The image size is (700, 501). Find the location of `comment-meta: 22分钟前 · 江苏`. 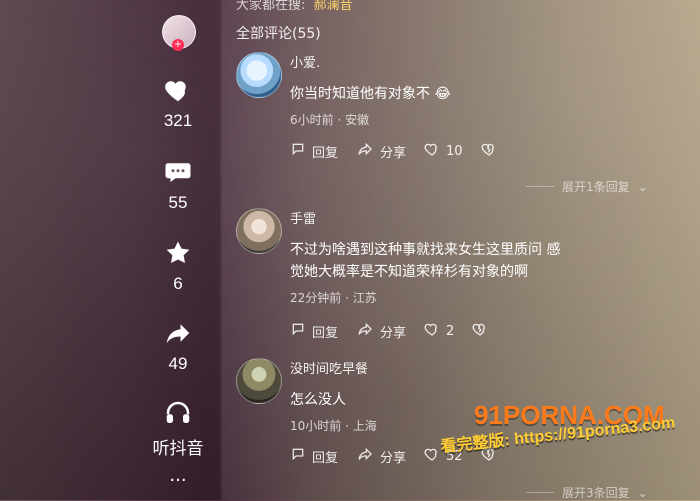

comment-meta: 22分钟前 · 江苏 is located at coordinates (333, 298).